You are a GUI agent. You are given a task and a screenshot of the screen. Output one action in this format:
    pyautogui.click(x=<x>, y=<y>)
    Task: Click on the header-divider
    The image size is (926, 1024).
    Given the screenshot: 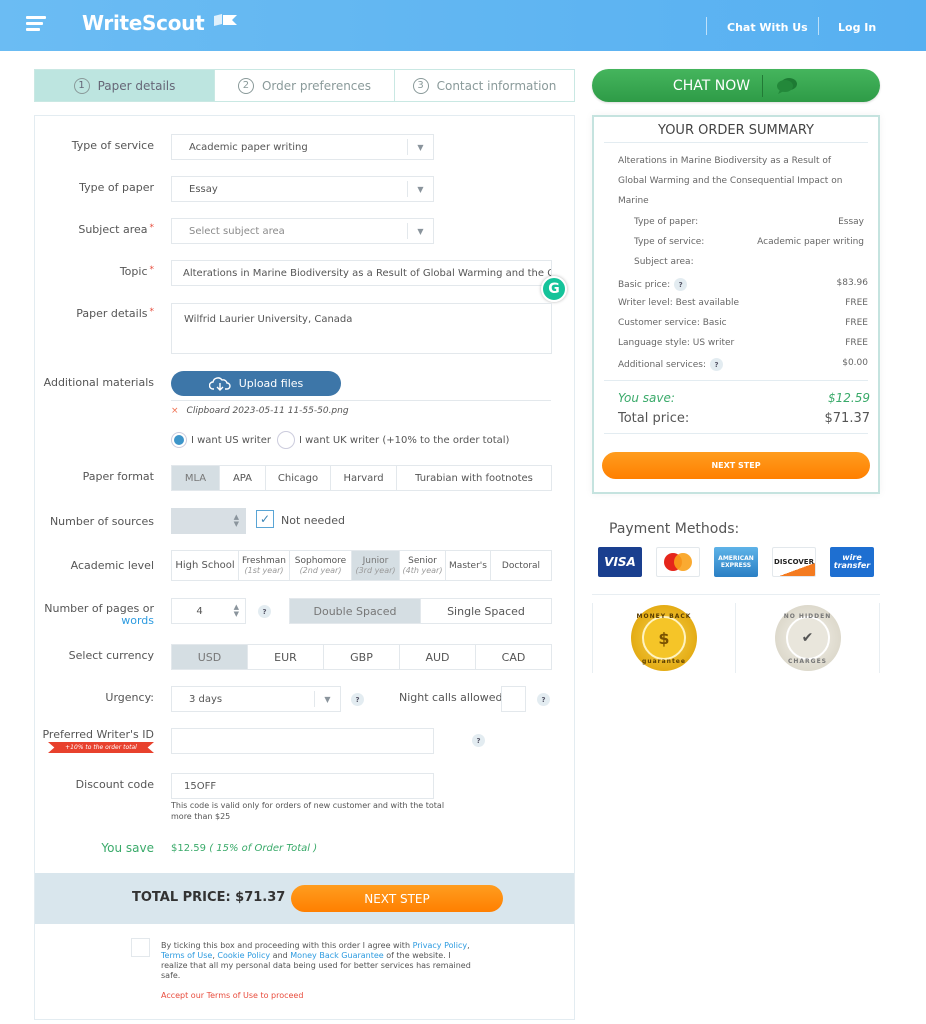 What is the action you would take?
    pyautogui.click(x=706, y=26)
    